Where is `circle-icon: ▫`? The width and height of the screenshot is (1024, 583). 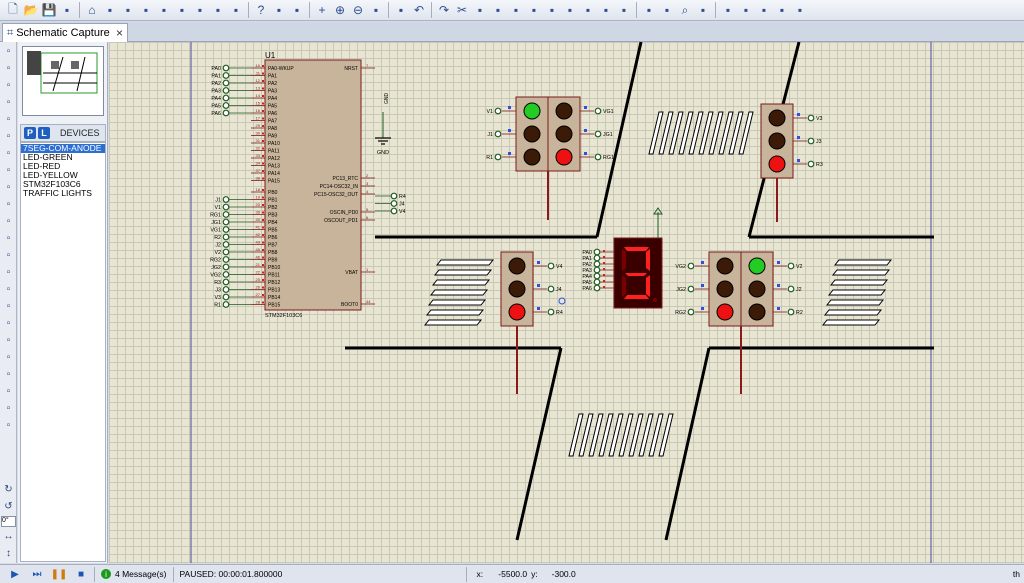 circle-icon: ▫ is located at coordinates (8, 340).